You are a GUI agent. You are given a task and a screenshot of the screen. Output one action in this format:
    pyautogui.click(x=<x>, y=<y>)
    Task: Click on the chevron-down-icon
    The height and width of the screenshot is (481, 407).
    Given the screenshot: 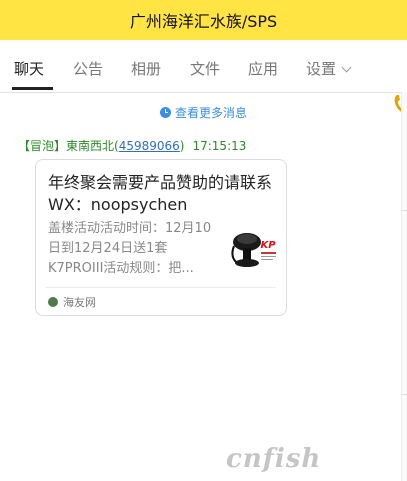 What is the action you would take?
    pyautogui.click(x=346, y=67)
    